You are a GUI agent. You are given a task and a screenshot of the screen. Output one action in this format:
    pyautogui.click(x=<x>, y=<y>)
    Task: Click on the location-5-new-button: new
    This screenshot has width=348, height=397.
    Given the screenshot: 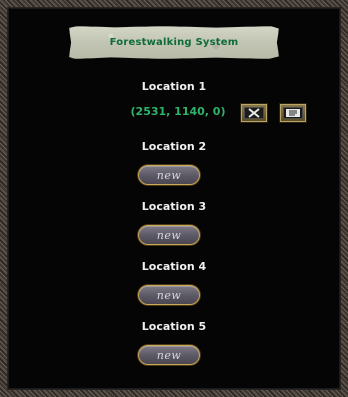 What is the action you would take?
    pyautogui.click(x=169, y=355)
    